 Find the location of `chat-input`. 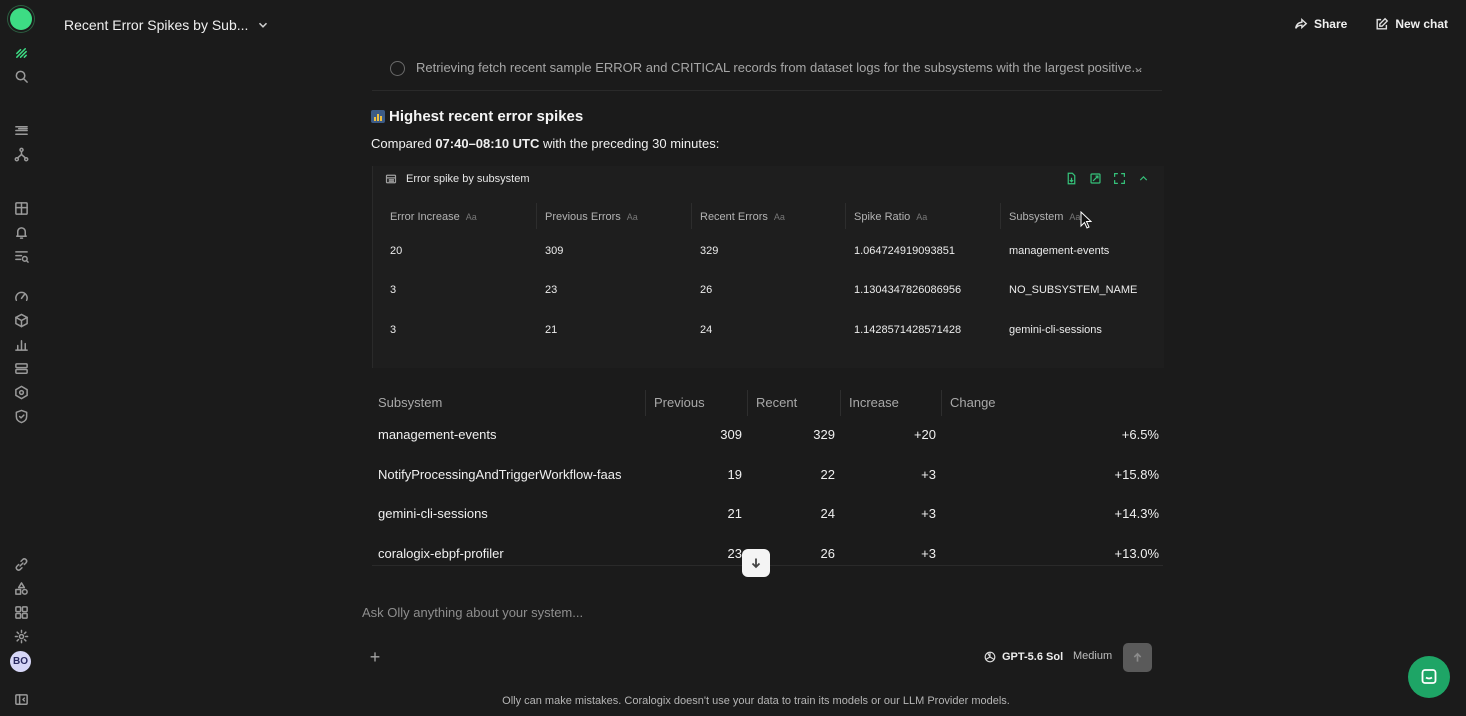

chat-input is located at coordinates (767, 612).